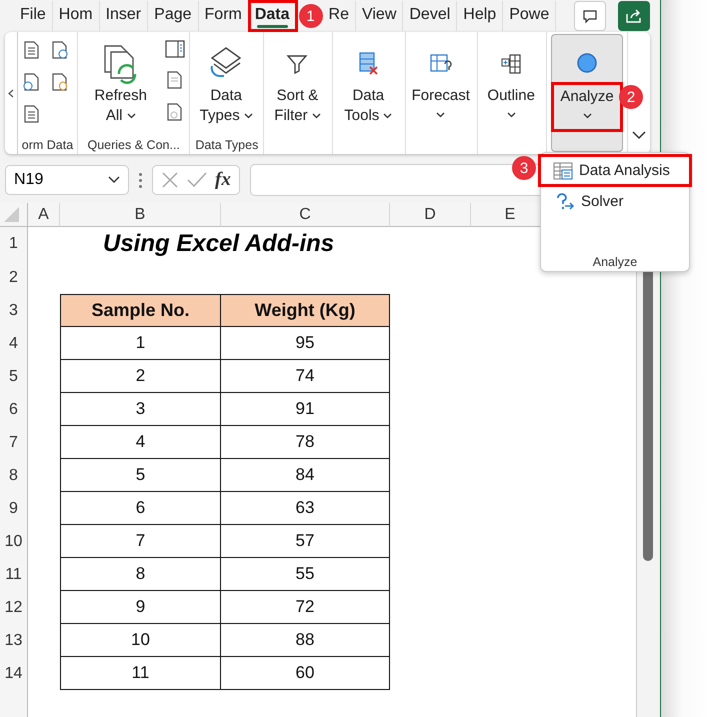  I want to click on group-label: Data Types, so click(227, 146).